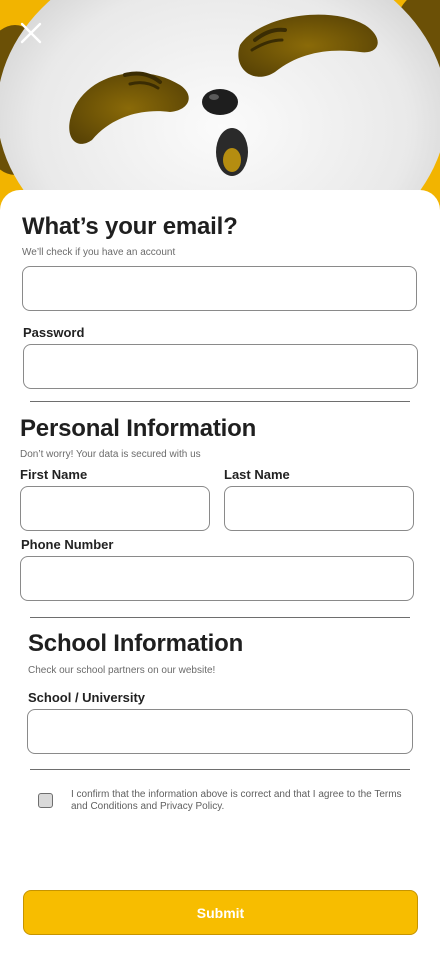  Describe the element at coordinates (136, 643) in the screenshot. I see `school-info-heading: School Information` at that location.